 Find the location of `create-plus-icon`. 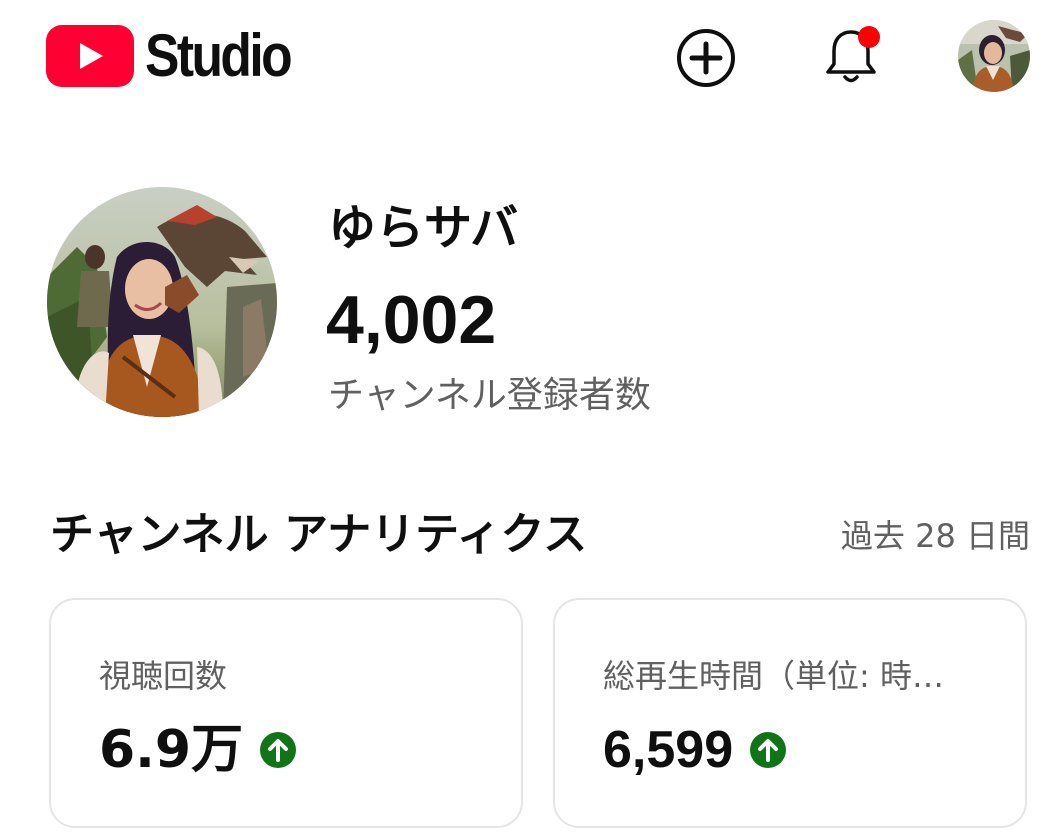

create-plus-icon is located at coordinates (706, 58).